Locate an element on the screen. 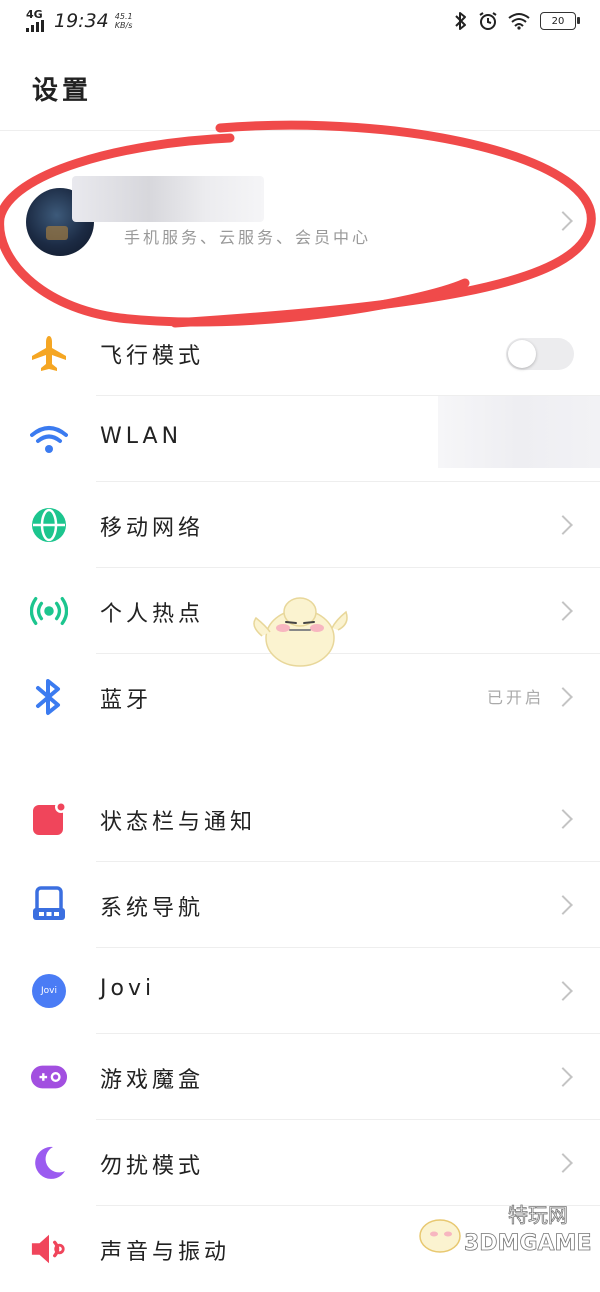  moon-icon is located at coordinates (49, 1163).